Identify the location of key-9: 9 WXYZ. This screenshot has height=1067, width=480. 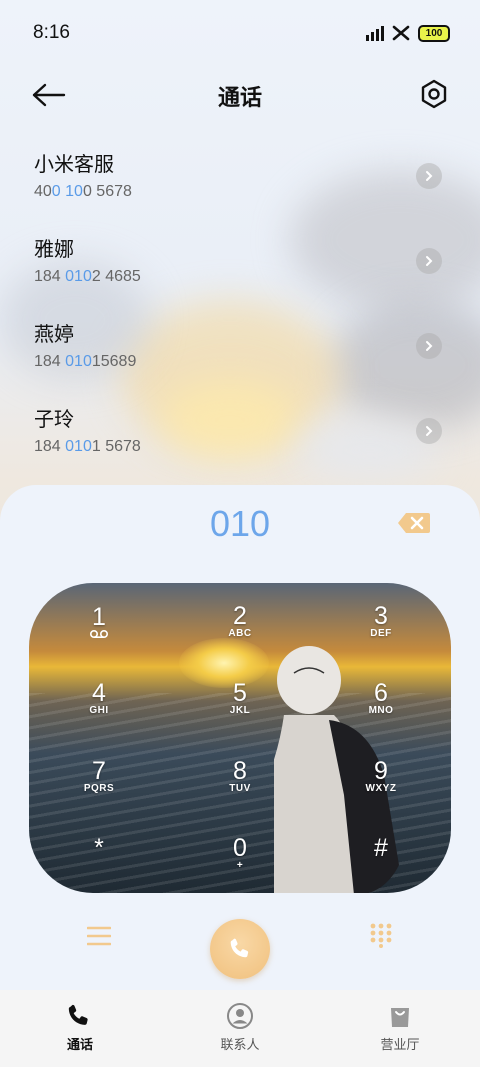
(381, 777).